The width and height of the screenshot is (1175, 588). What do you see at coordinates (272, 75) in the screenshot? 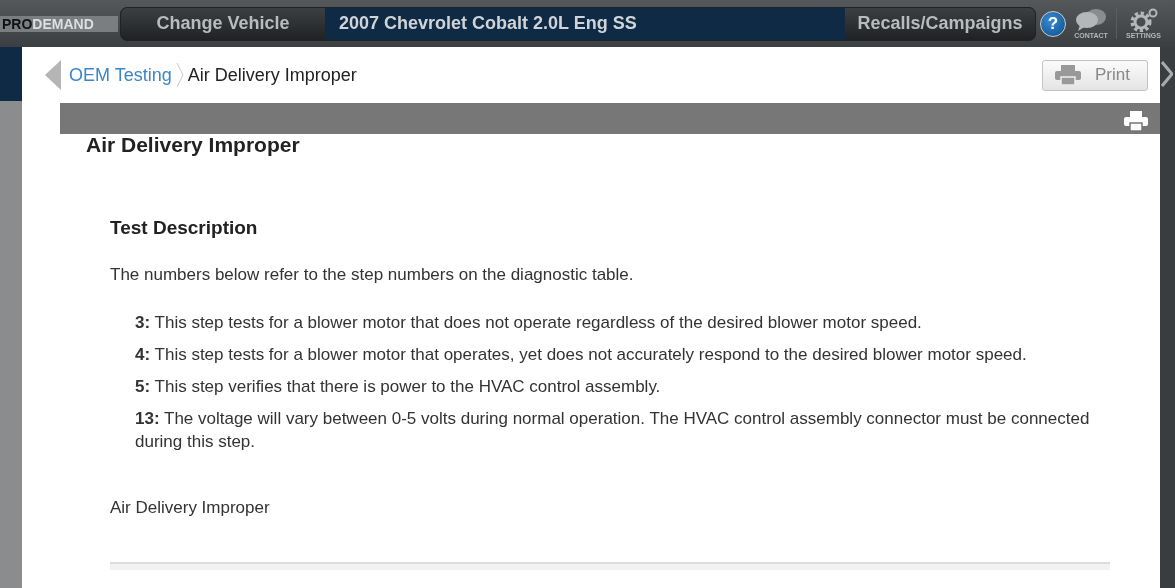
I see `breadcrumb-current: Air Delivery Improper` at bounding box center [272, 75].